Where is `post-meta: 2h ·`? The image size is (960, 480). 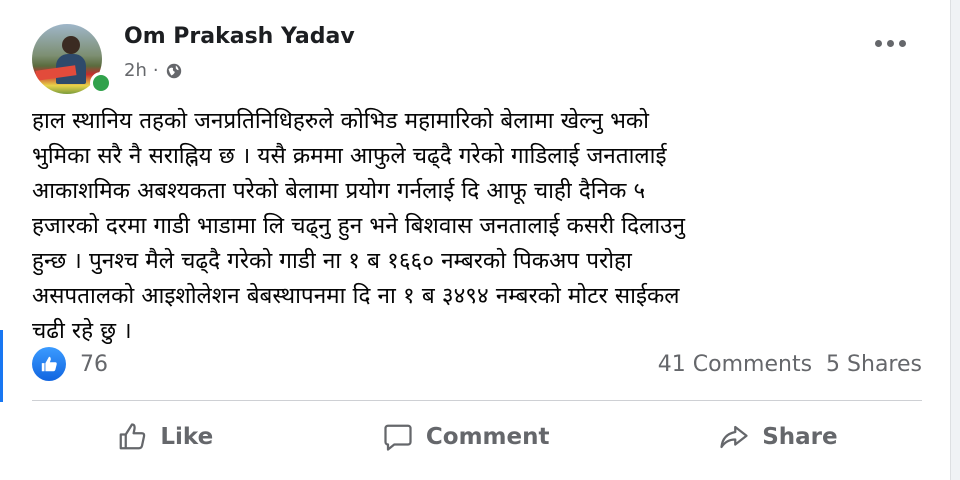 post-meta: 2h · is located at coordinates (153, 70).